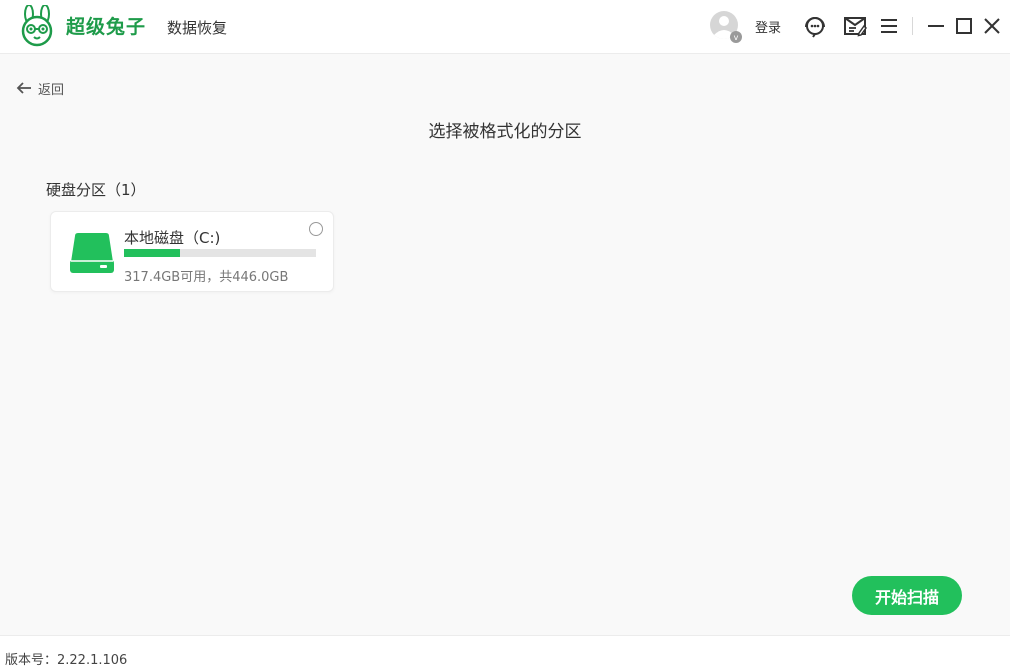 This screenshot has height=670, width=1010. Describe the element at coordinates (172, 238) in the screenshot. I see `partition-name: 本地磁盘（C:)` at that location.